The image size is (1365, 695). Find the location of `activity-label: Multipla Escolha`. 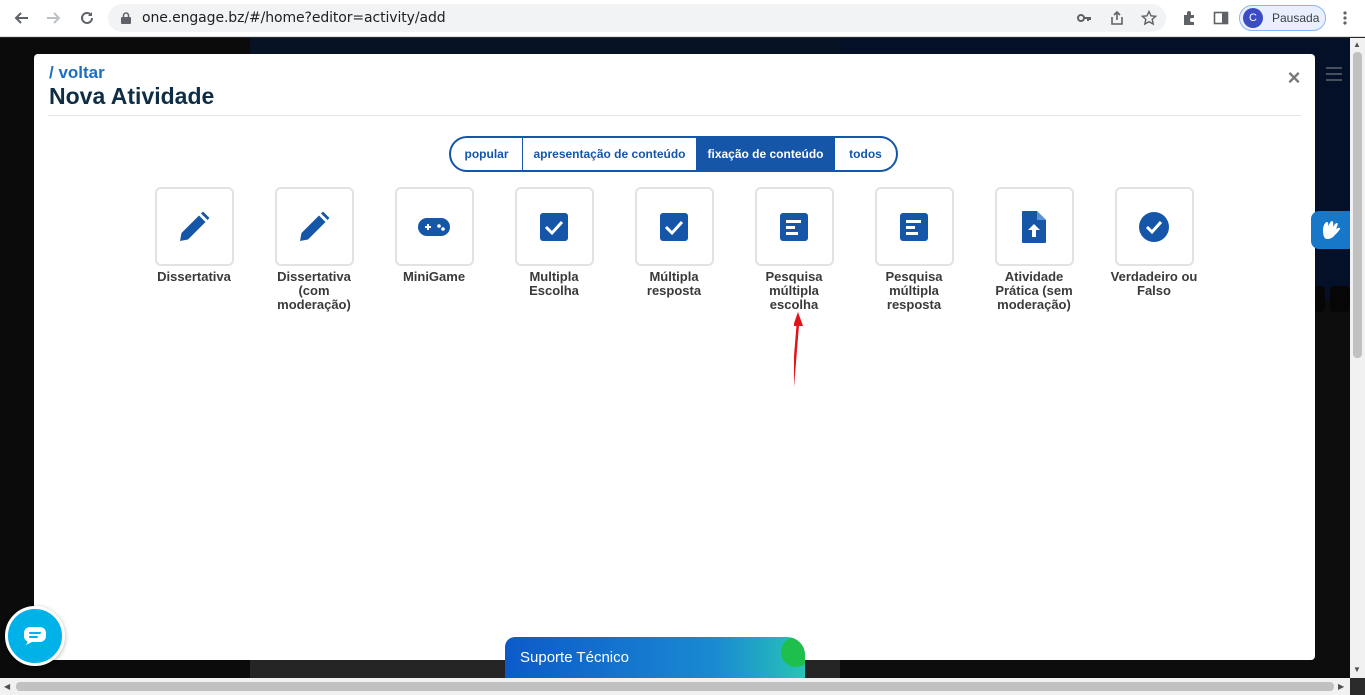

activity-label: Multipla Escolha is located at coordinates (554, 283).